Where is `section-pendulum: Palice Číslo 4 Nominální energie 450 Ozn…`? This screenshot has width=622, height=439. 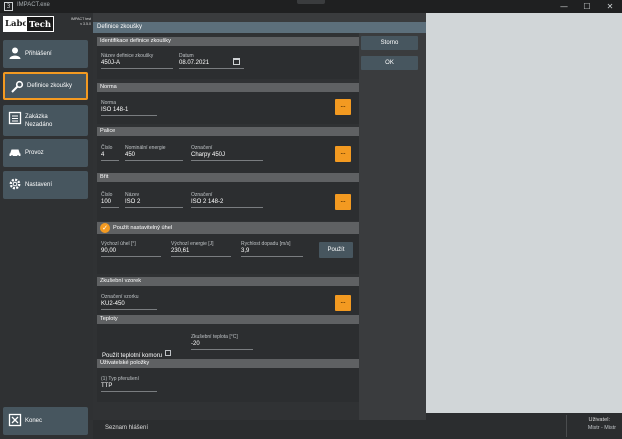 section-pendulum: Palice Číslo 4 Nominální energie 450 Ozn… is located at coordinates (228, 150).